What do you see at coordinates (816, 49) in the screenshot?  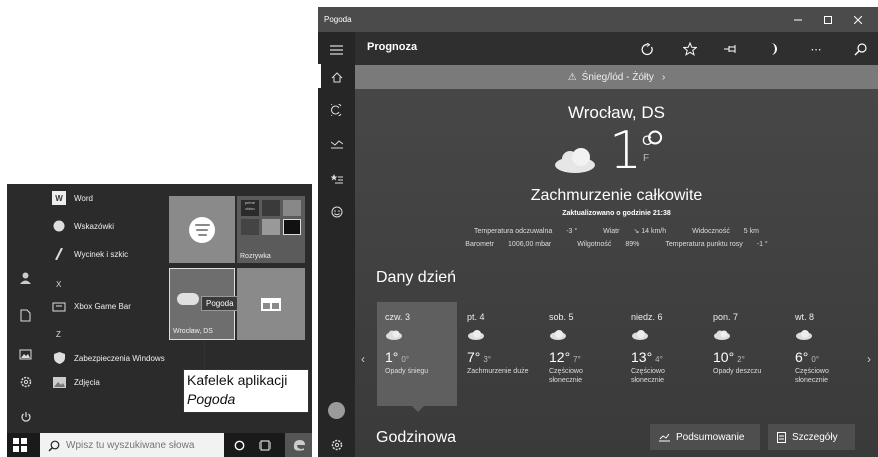 I see `more-options-icon: ⋯` at bounding box center [816, 49].